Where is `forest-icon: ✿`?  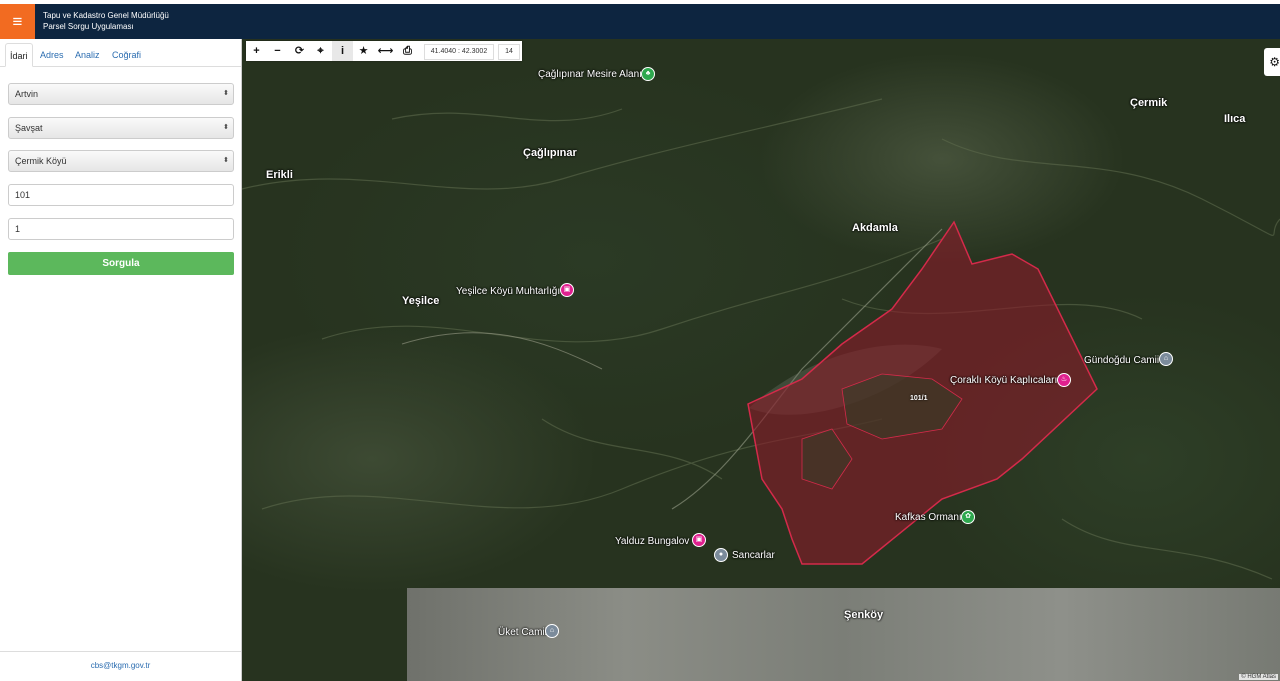 forest-icon: ✿ is located at coordinates (968, 517).